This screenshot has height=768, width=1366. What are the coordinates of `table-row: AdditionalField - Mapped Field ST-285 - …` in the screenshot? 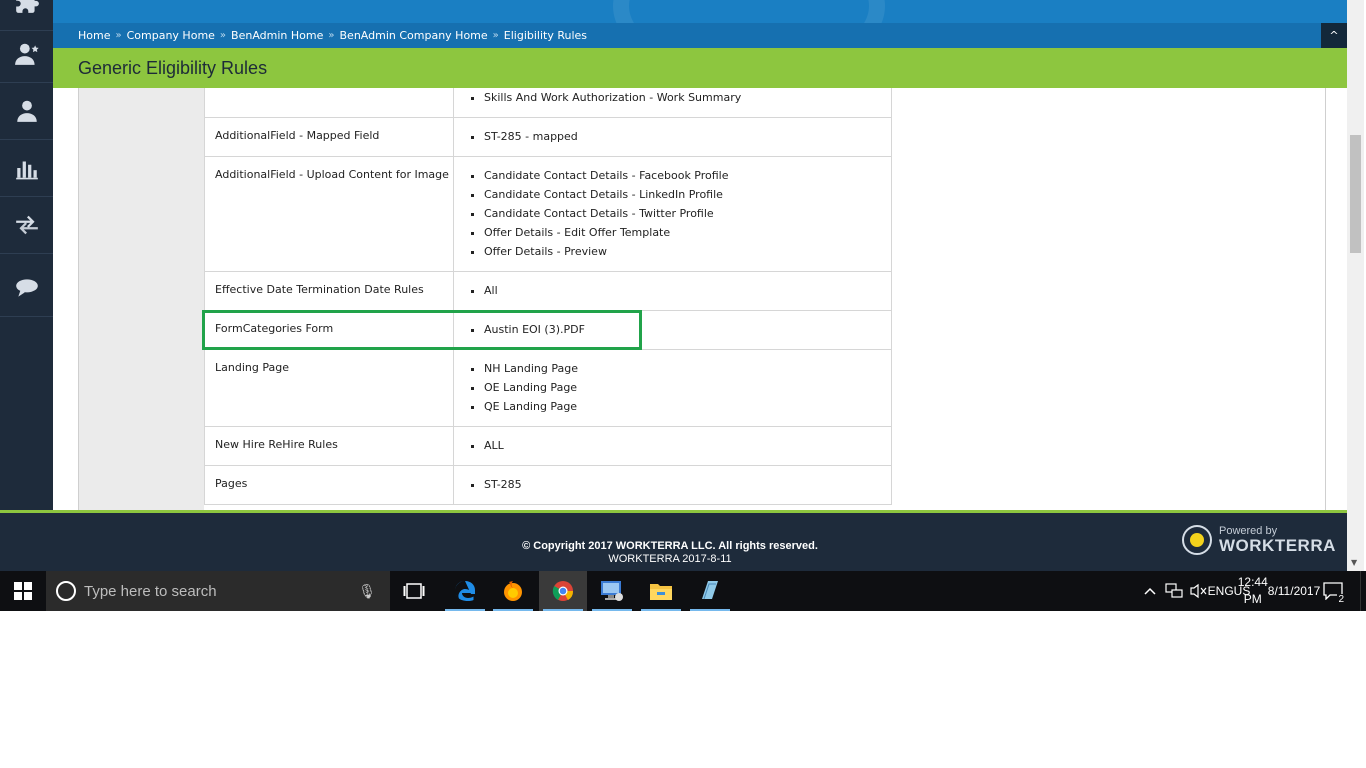 It's located at (548, 137).